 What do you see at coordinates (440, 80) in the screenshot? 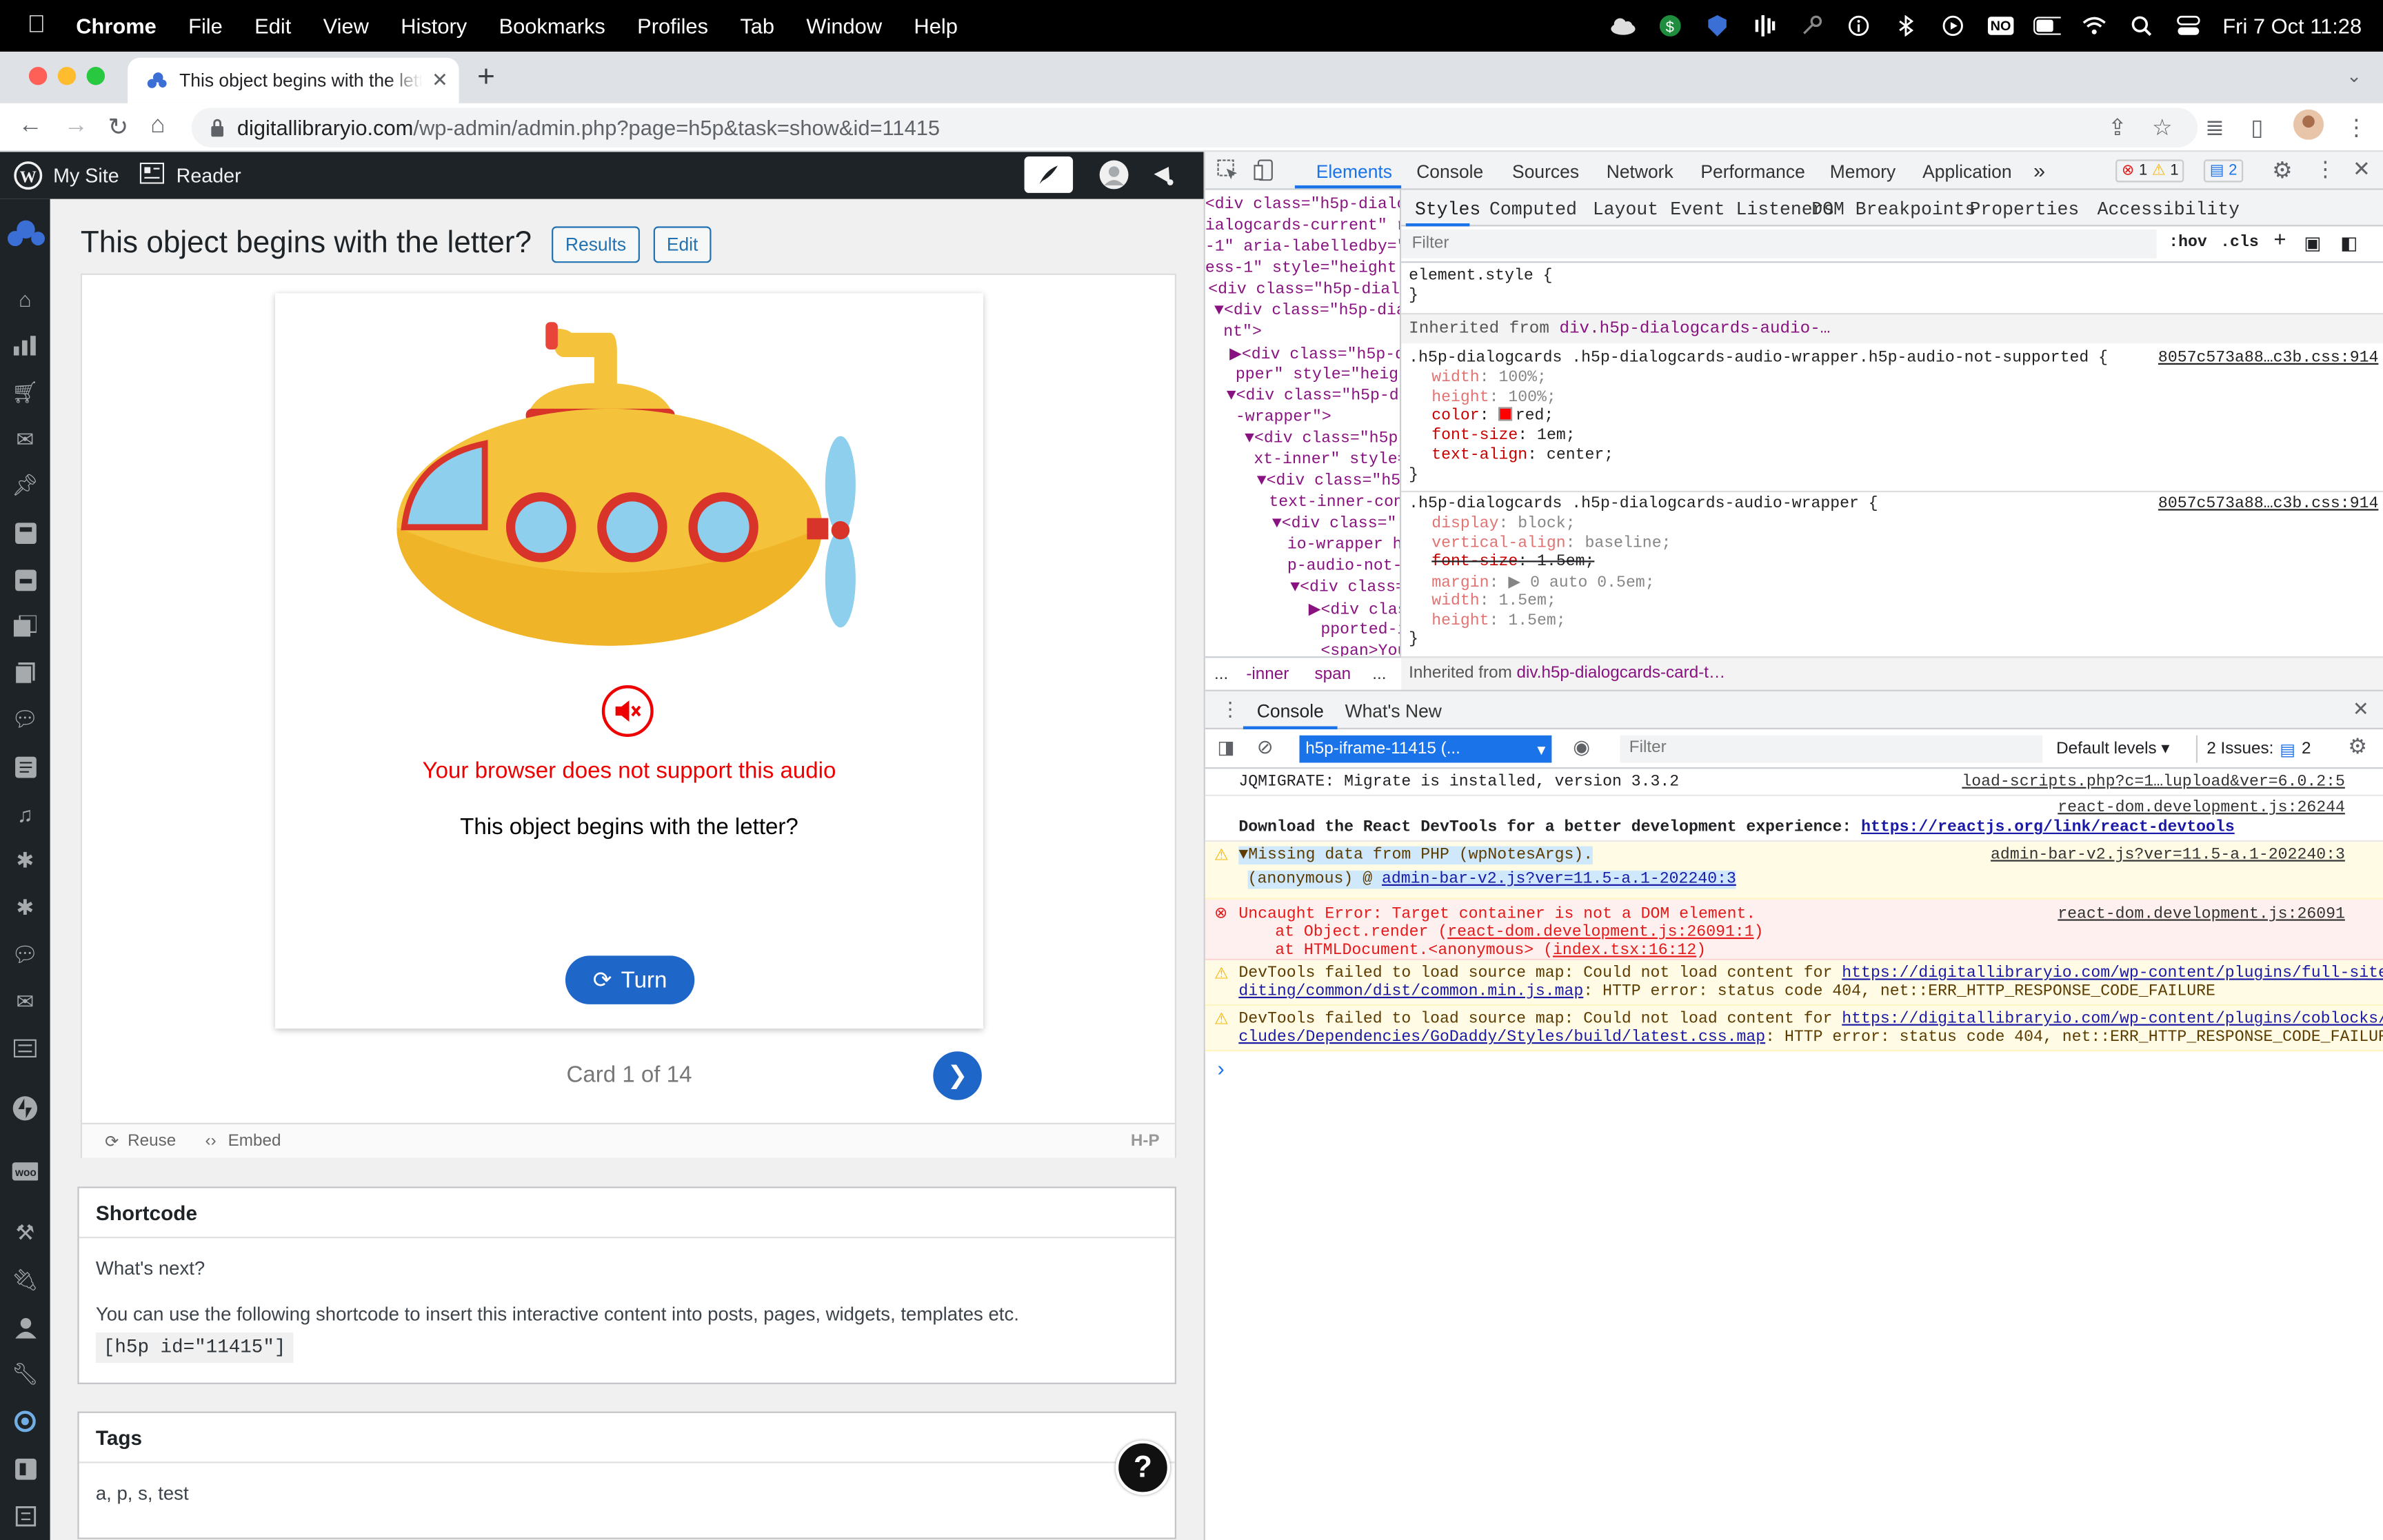
I see `close-tab-icon: ✕` at bounding box center [440, 80].